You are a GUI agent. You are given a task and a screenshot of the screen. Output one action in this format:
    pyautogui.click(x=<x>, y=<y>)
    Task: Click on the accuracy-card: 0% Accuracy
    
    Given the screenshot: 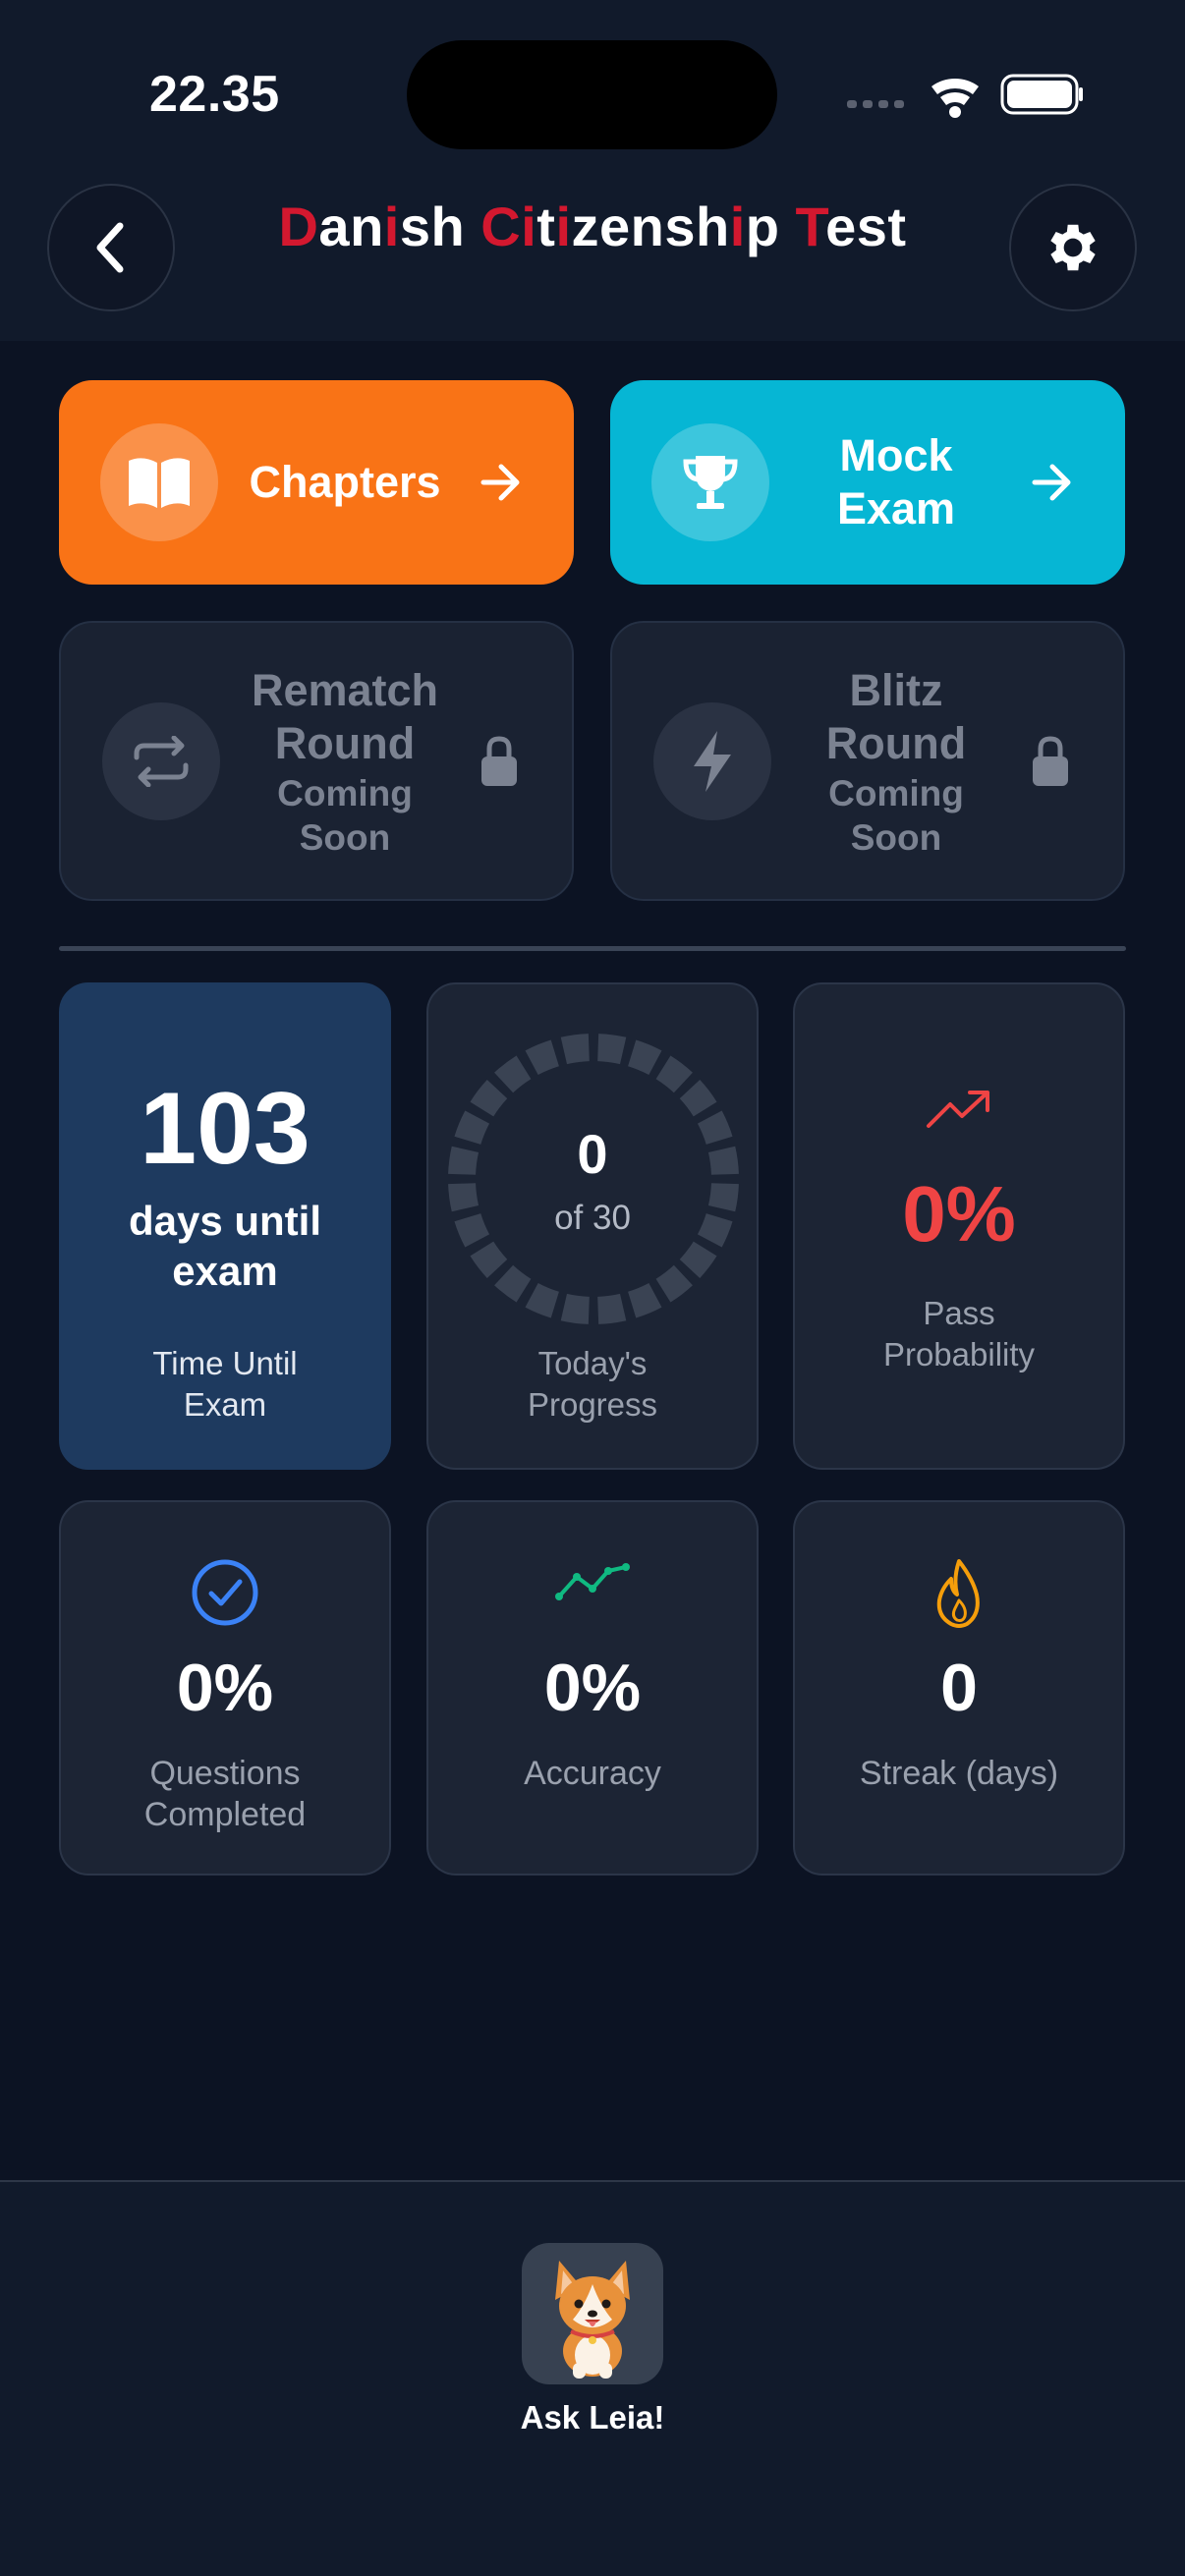 What is the action you would take?
    pyautogui.click(x=592, y=1688)
    